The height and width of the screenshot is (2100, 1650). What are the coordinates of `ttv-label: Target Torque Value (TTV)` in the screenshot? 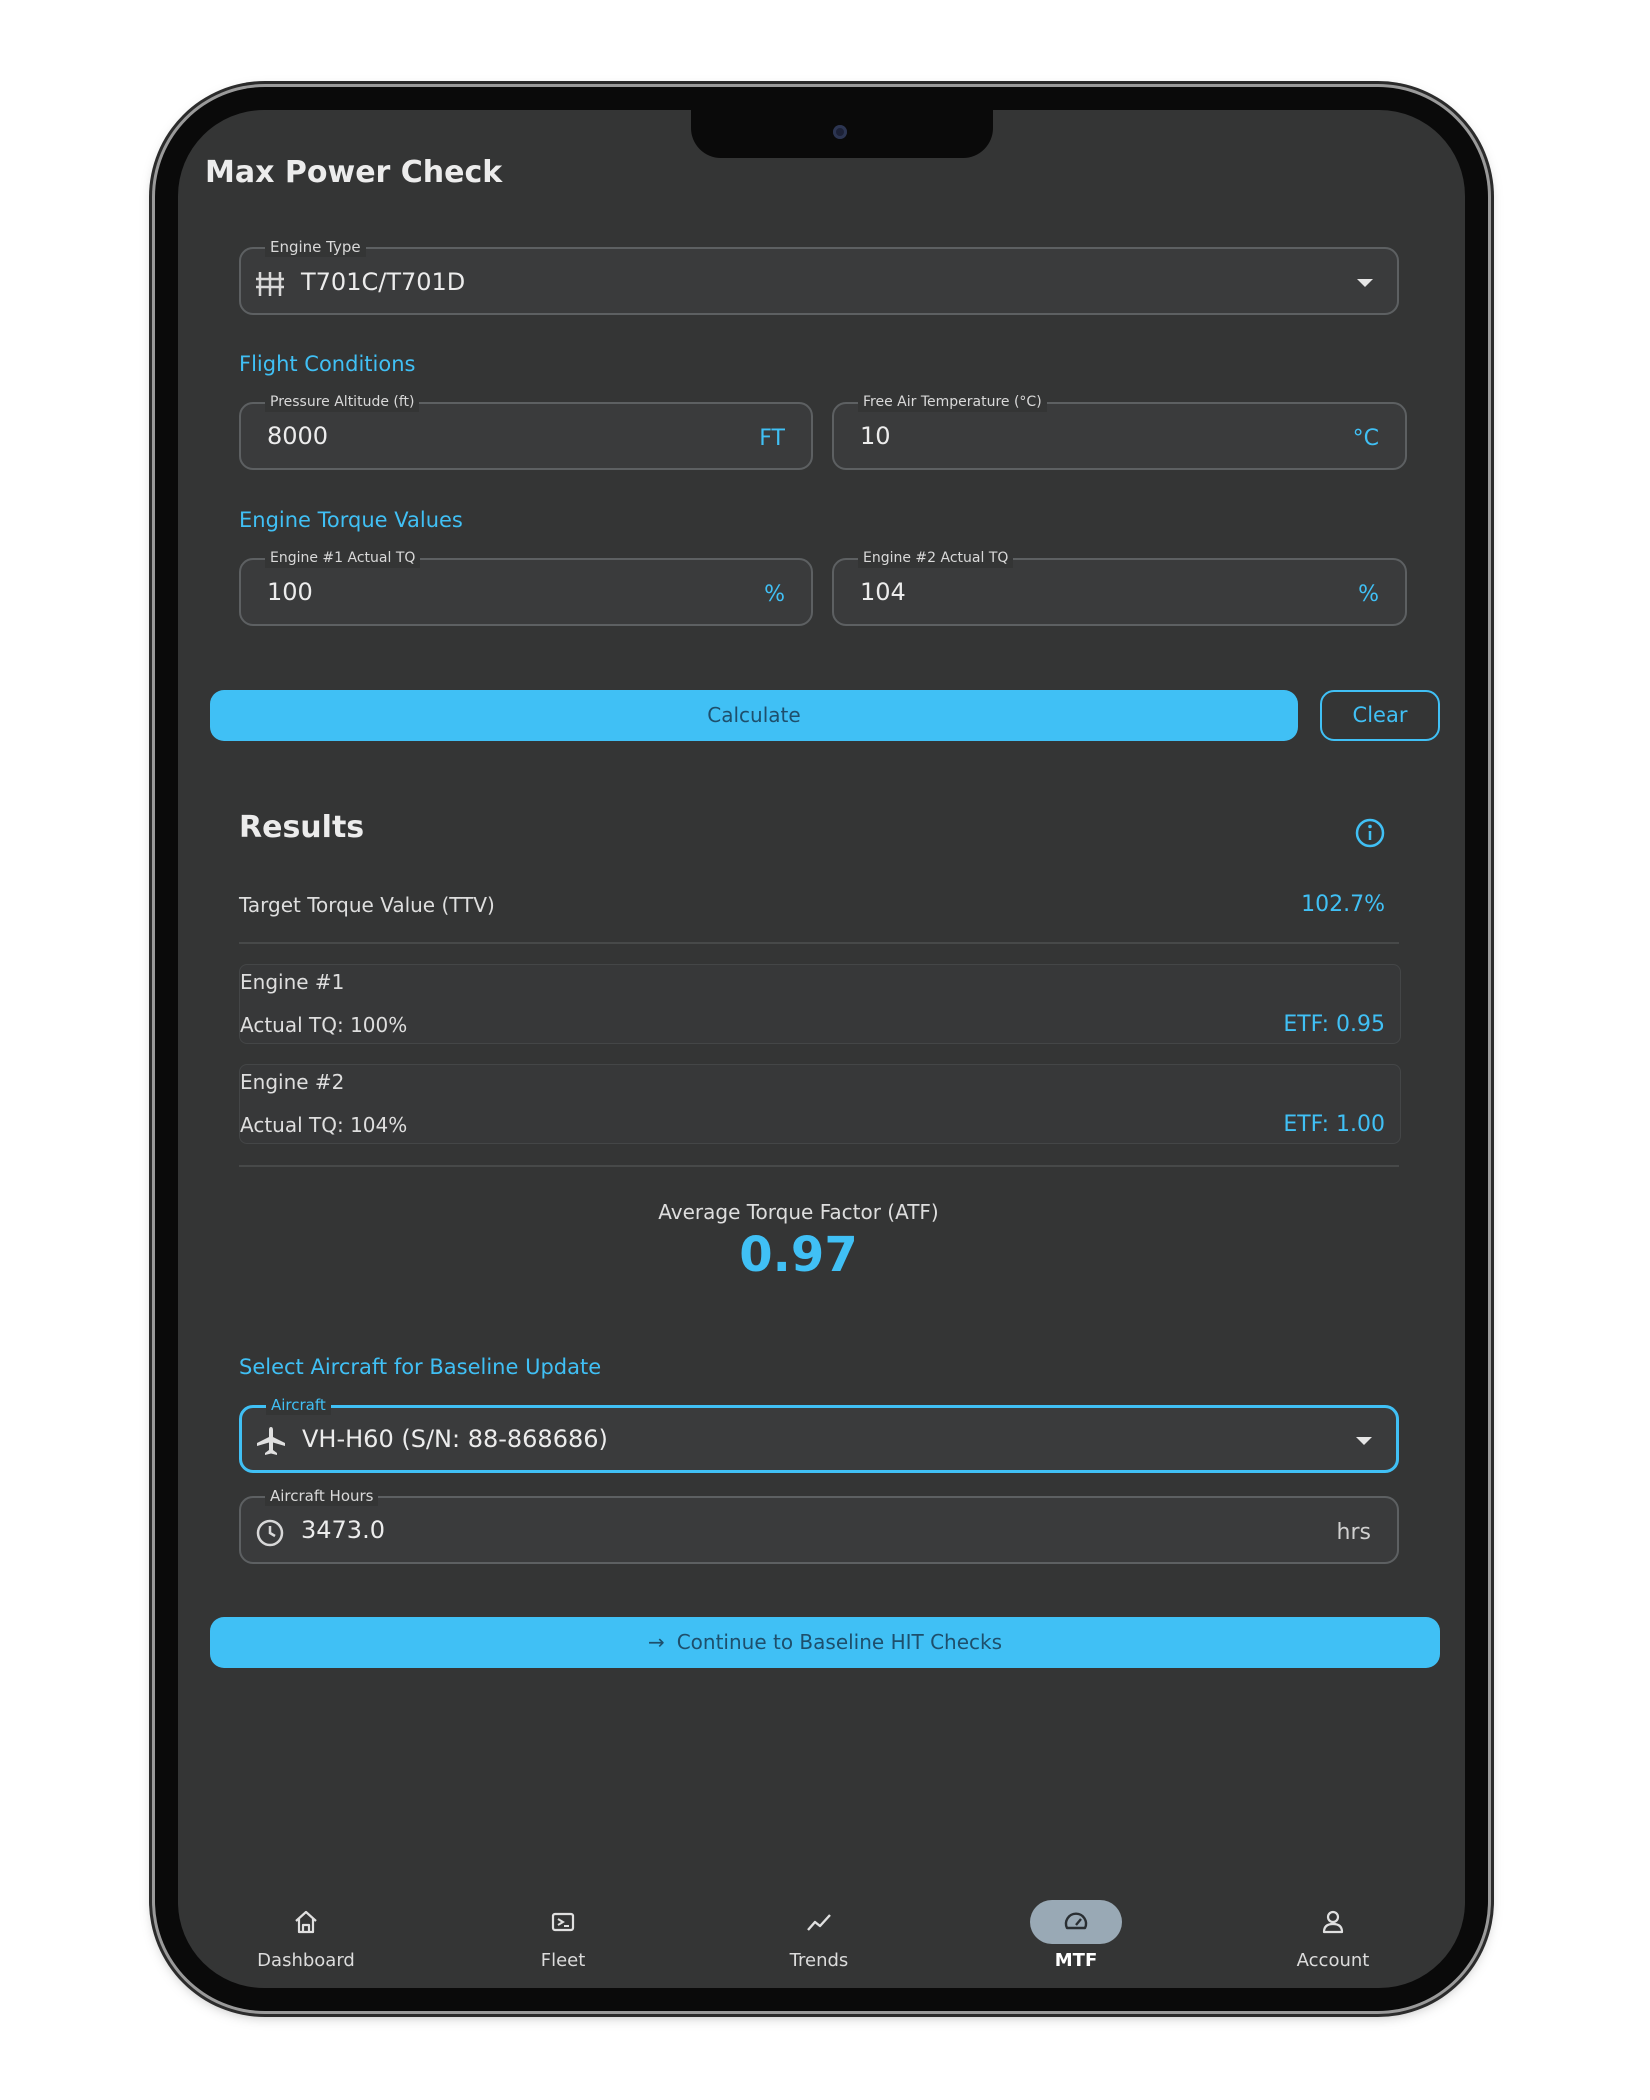 It's located at (367, 905).